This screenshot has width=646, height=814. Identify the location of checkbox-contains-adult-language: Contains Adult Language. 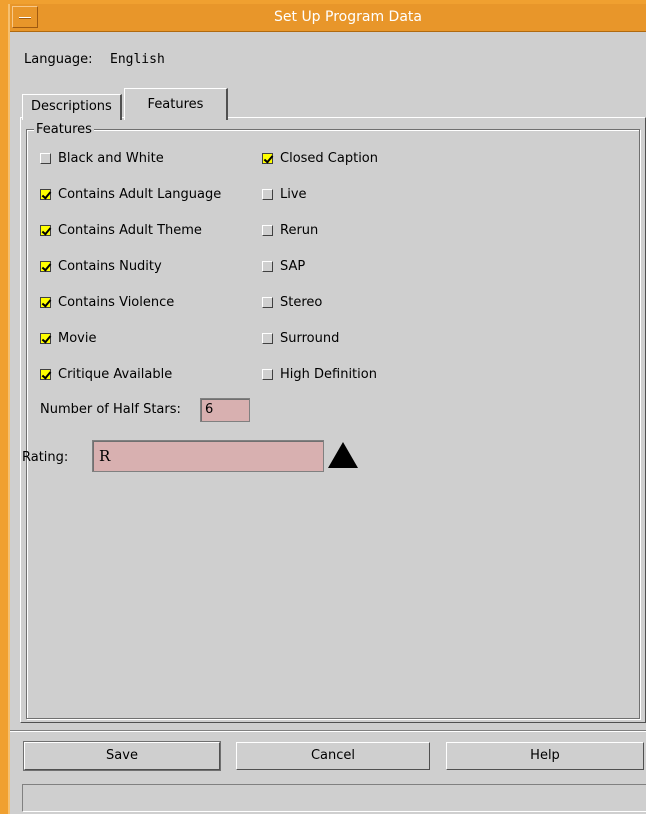
(130, 194).